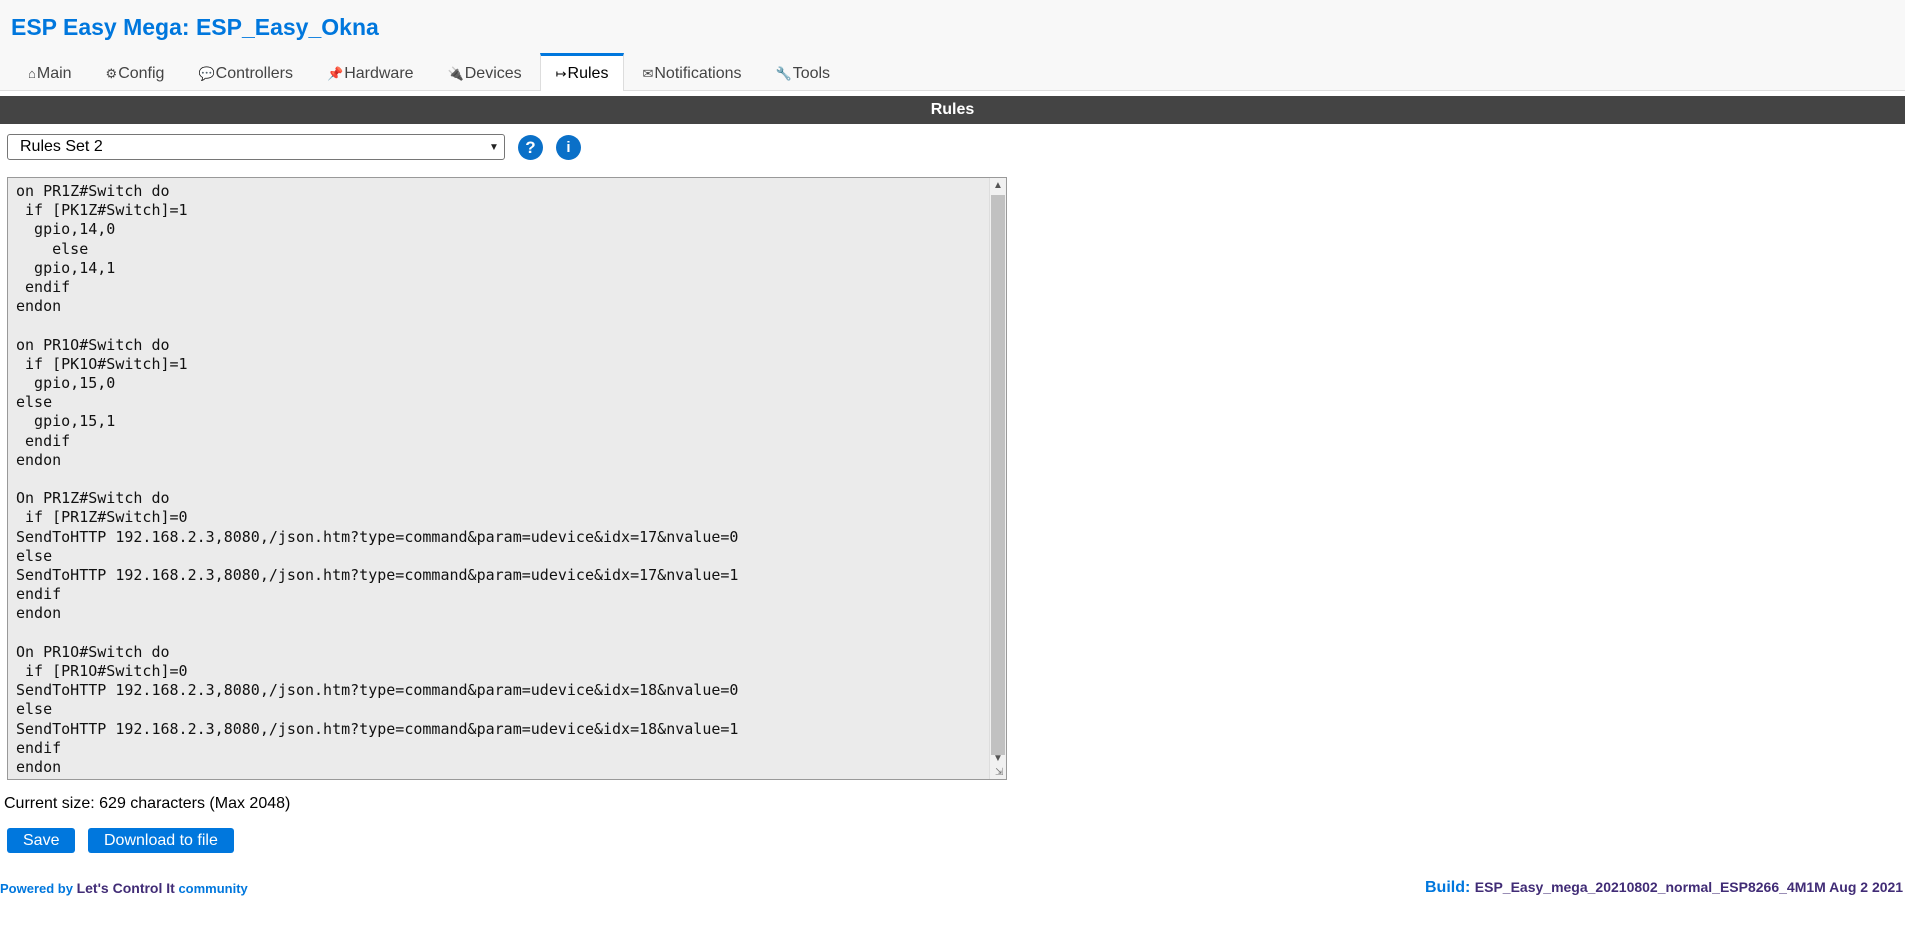 The height and width of the screenshot is (935, 1905). I want to click on editor-scrollbar: ▲ ▼, so click(997, 478).